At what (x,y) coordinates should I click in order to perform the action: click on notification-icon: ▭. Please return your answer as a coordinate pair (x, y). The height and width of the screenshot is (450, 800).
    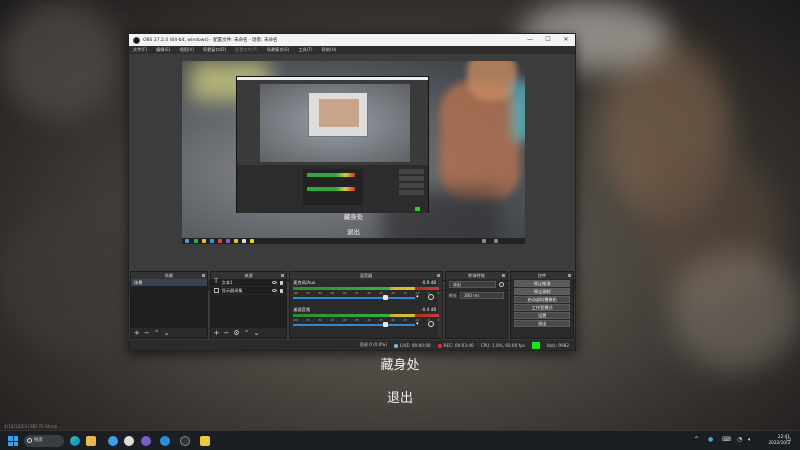
    Looking at the image, I should click on (789, 439).